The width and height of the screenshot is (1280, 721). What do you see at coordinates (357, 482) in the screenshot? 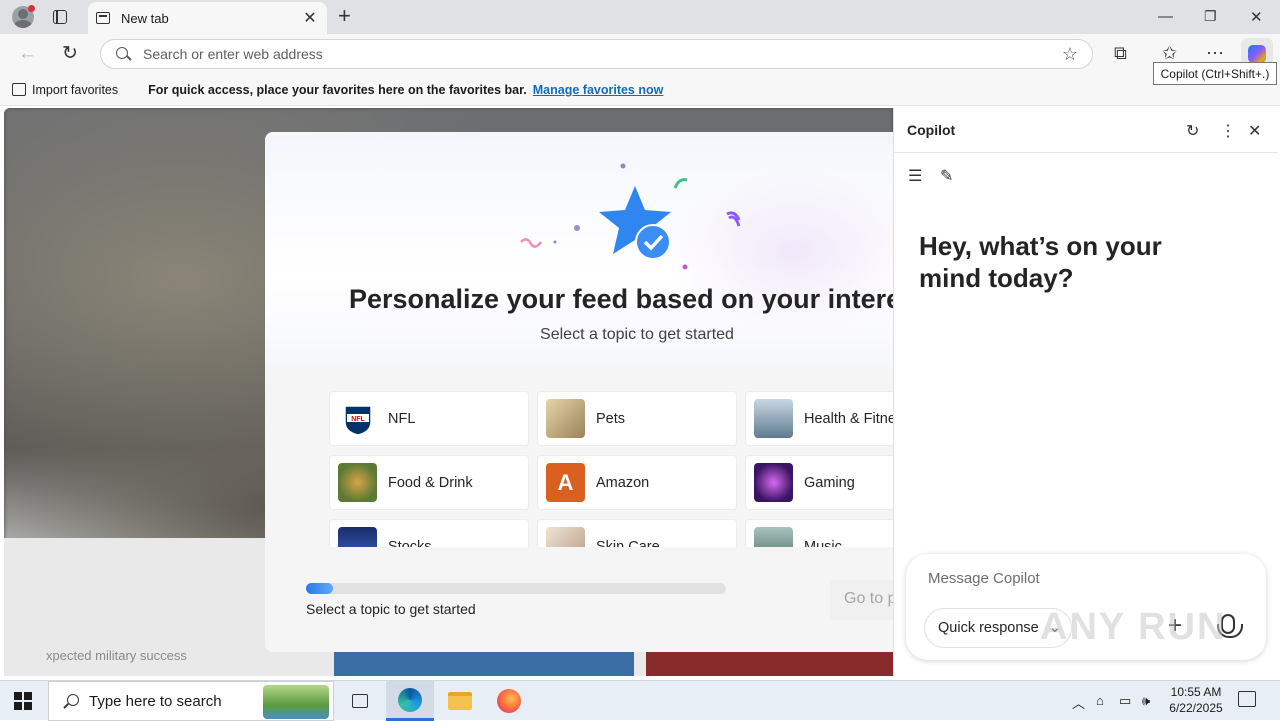
I see `food-thumbnail-icon` at bounding box center [357, 482].